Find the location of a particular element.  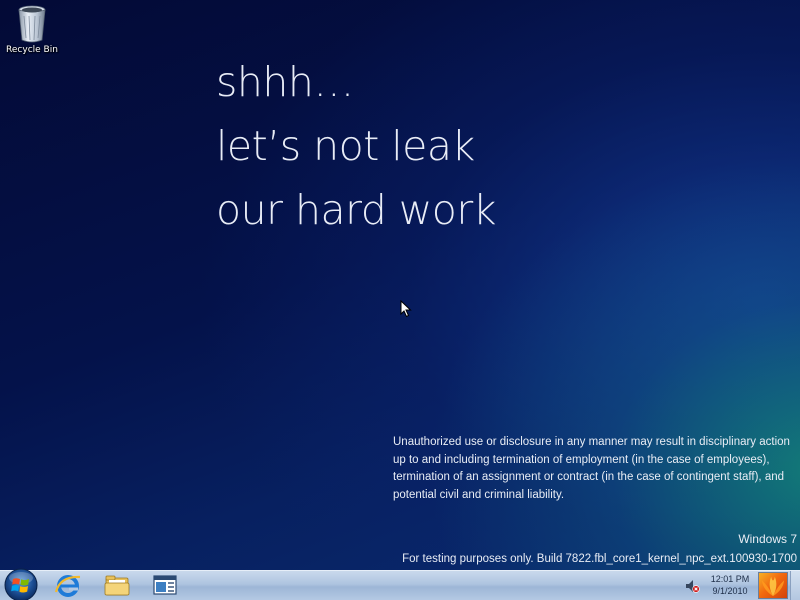

flower-icon is located at coordinates (773, 586).